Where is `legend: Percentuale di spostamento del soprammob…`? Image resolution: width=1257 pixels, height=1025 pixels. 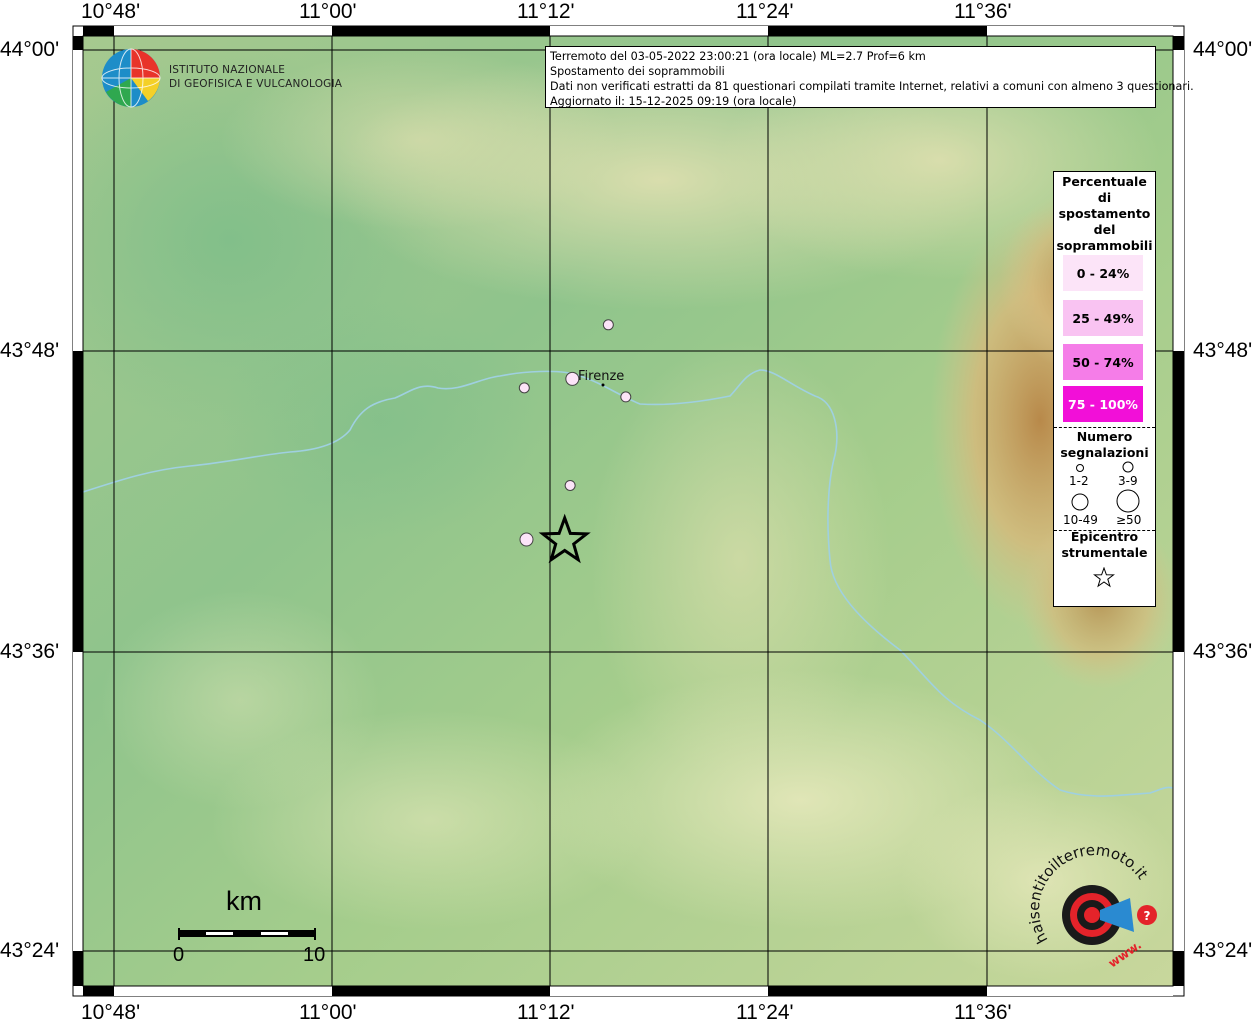
legend: Percentuale di spostamento del soprammob… is located at coordinates (1104, 389).